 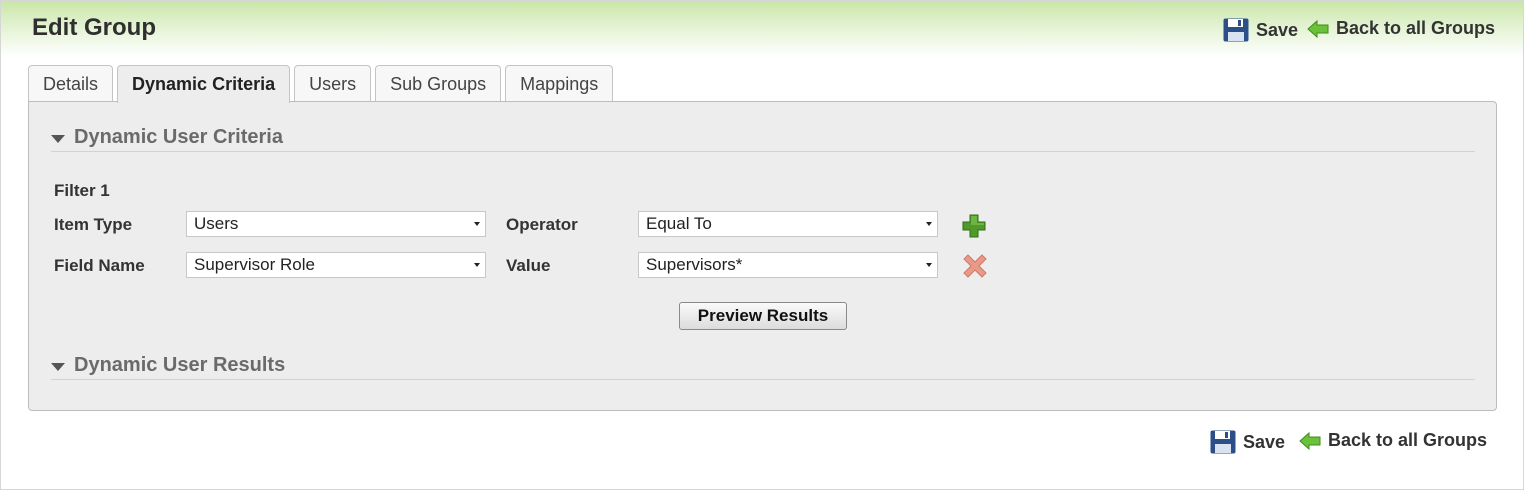 What do you see at coordinates (1408, 440) in the screenshot?
I see `back-label-bottom: Back to all Groups` at bounding box center [1408, 440].